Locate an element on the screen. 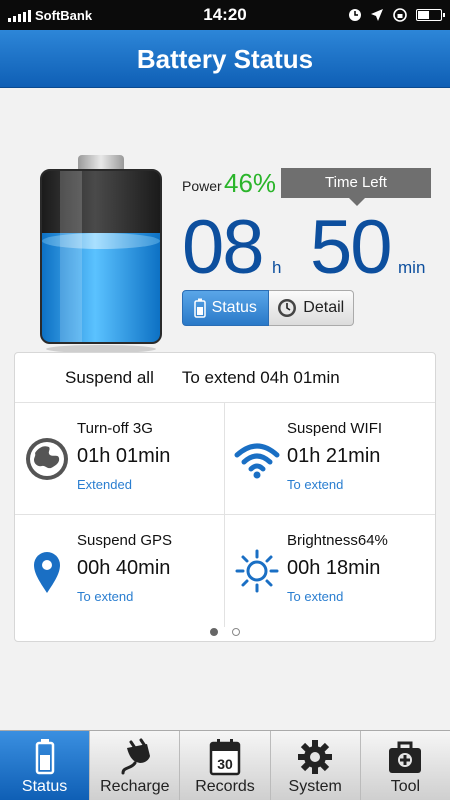 This screenshot has height=800, width=450. suspend-item-status: Extended is located at coordinates (104, 484).